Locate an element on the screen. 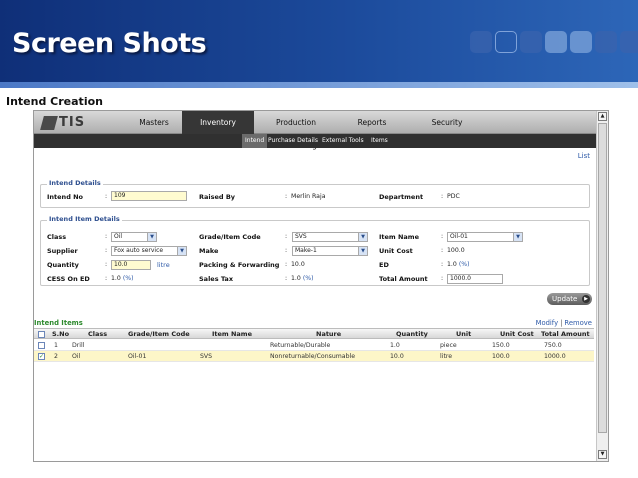 Image resolution: width=638 pixels, height=478 pixels. grade-value: SVS is located at coordinates (301, 236).